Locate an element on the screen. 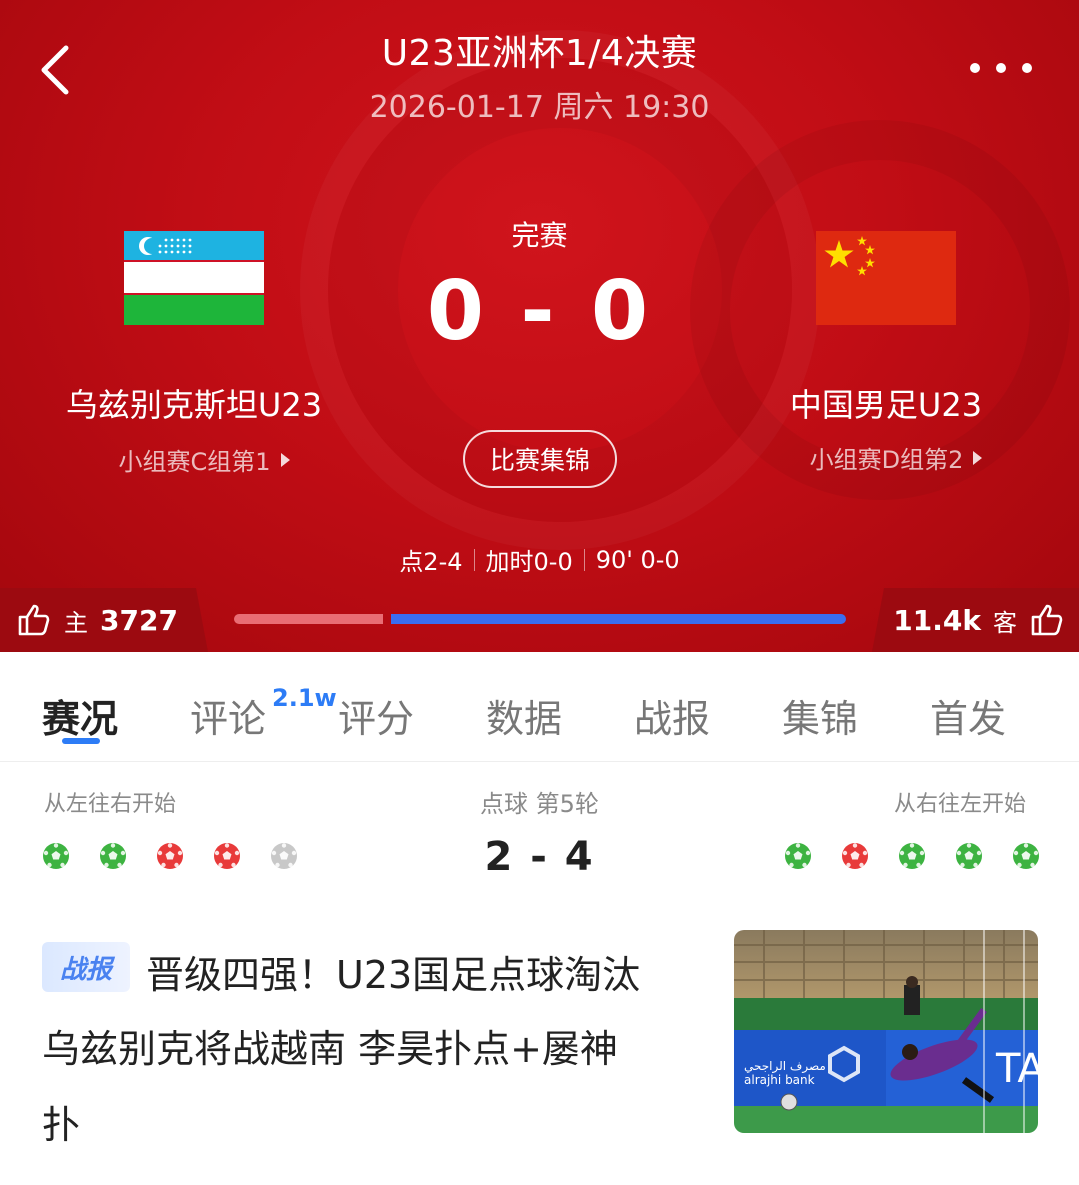 This screenshot has width=1079, height=1185. score-breakdown: 点2-4 加时0-0 90' 0-0 is located at coordinates (539, 559).